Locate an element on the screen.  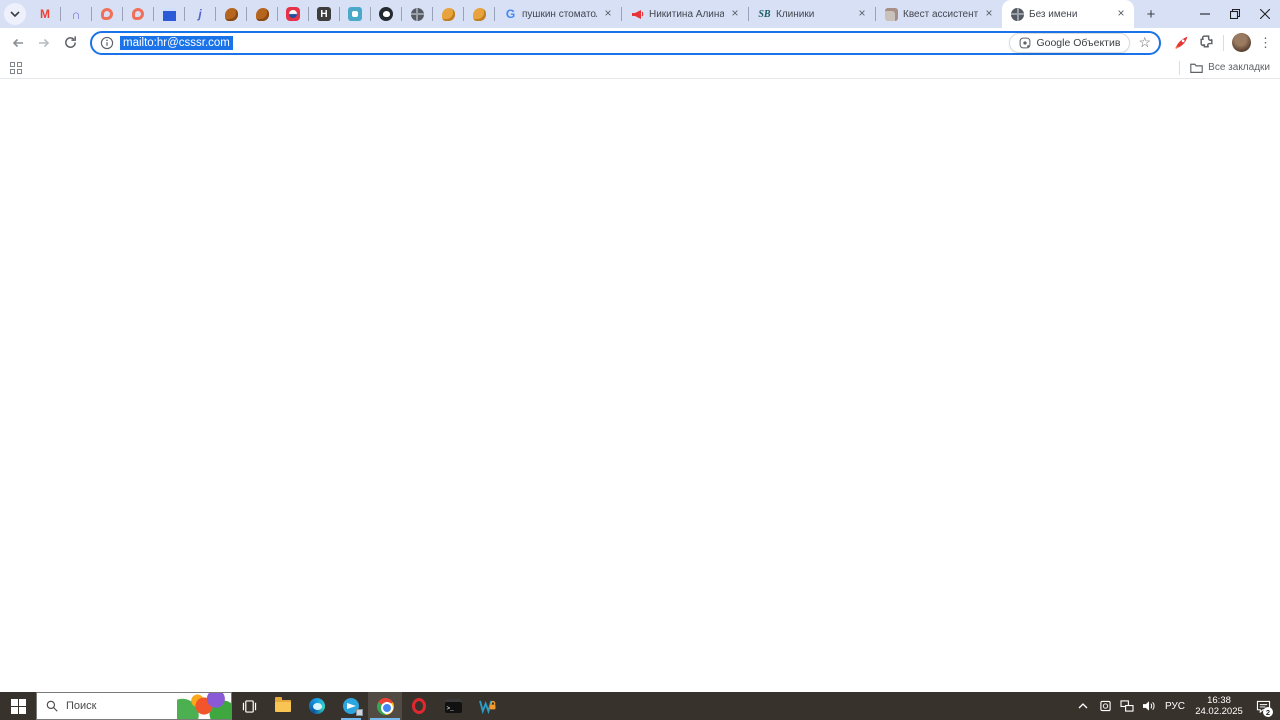
lens-icon is located at coordinates (1025, 42).